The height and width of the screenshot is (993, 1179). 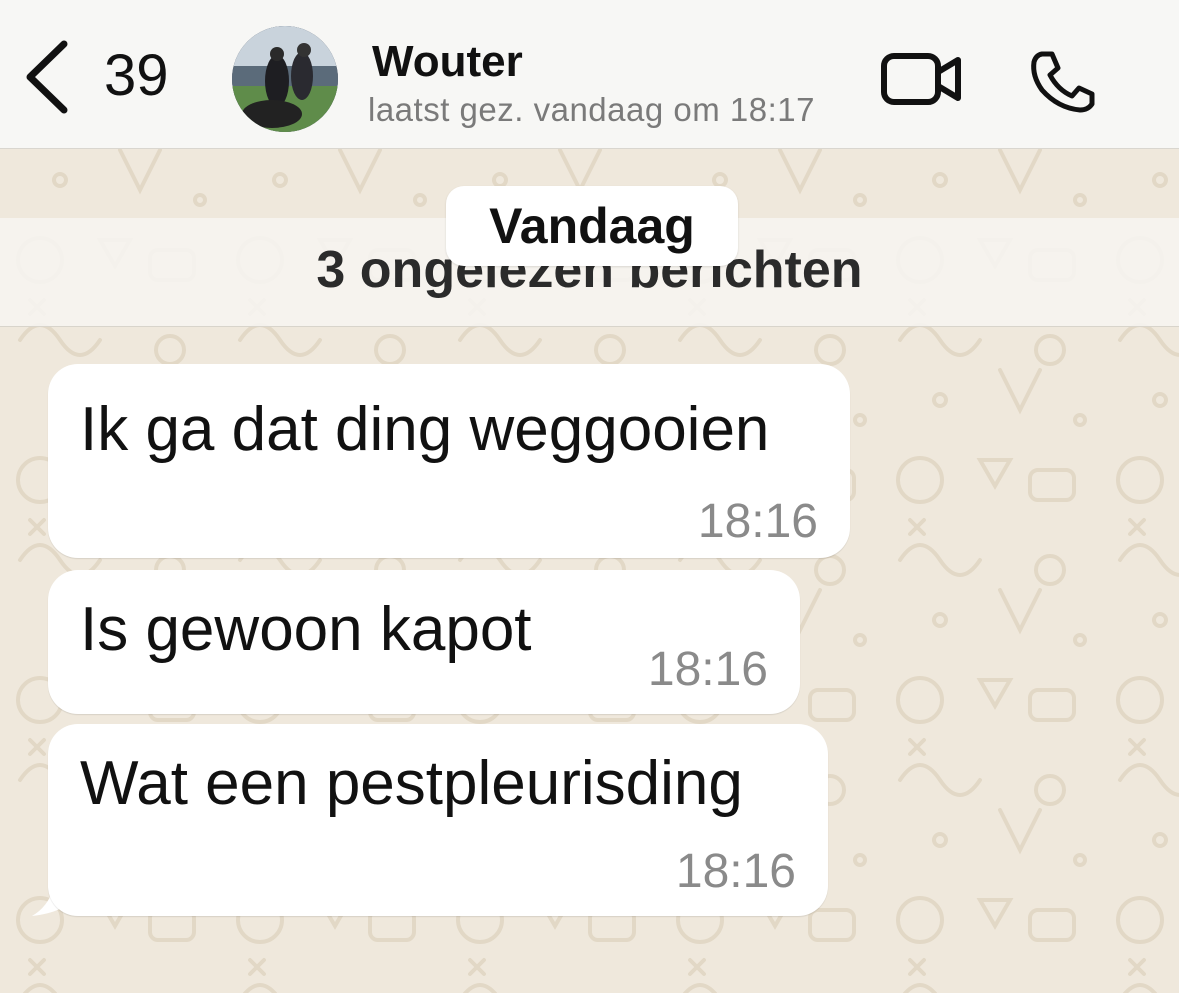 What do you see at coordinates (306, 629) in the screenshot?
I see `message-text: Is gewoon kapot` at bounding box center [306, 629].